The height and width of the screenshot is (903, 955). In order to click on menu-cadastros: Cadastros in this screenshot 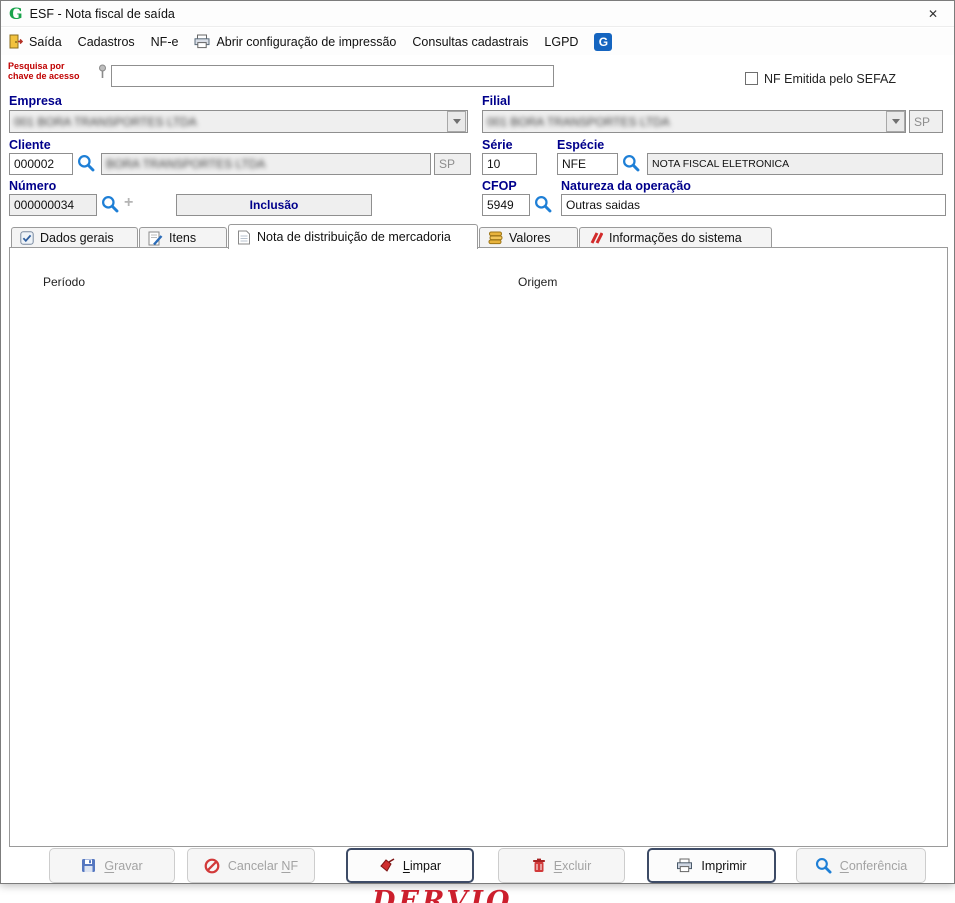, I will do `click(106, 41)`.